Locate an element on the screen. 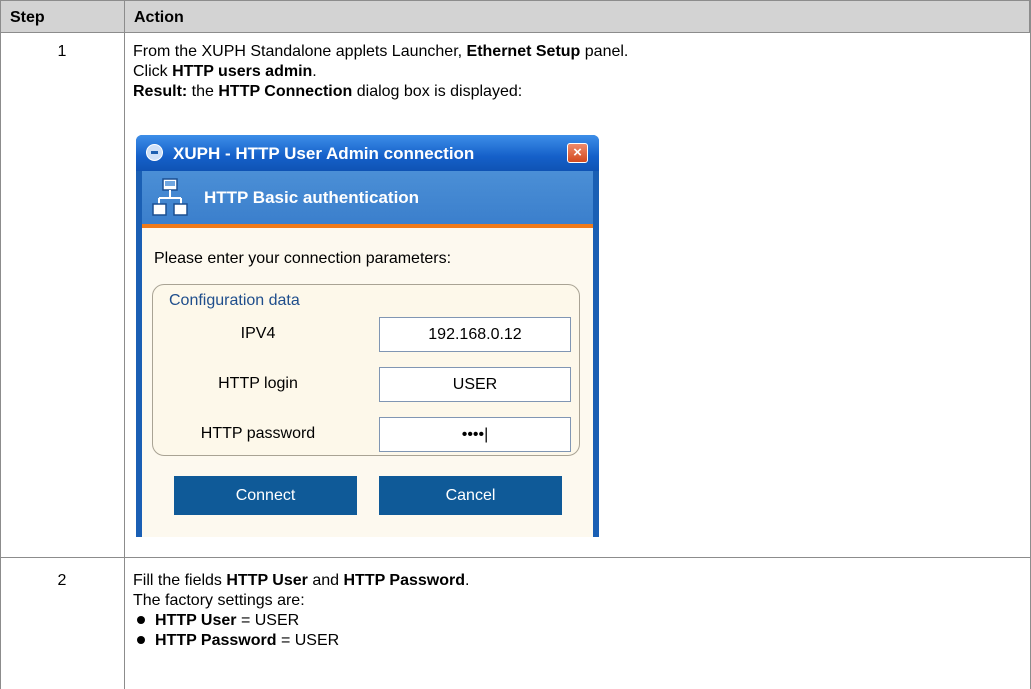  http-login-label: HTTP login is located at coordinates (258, 383).